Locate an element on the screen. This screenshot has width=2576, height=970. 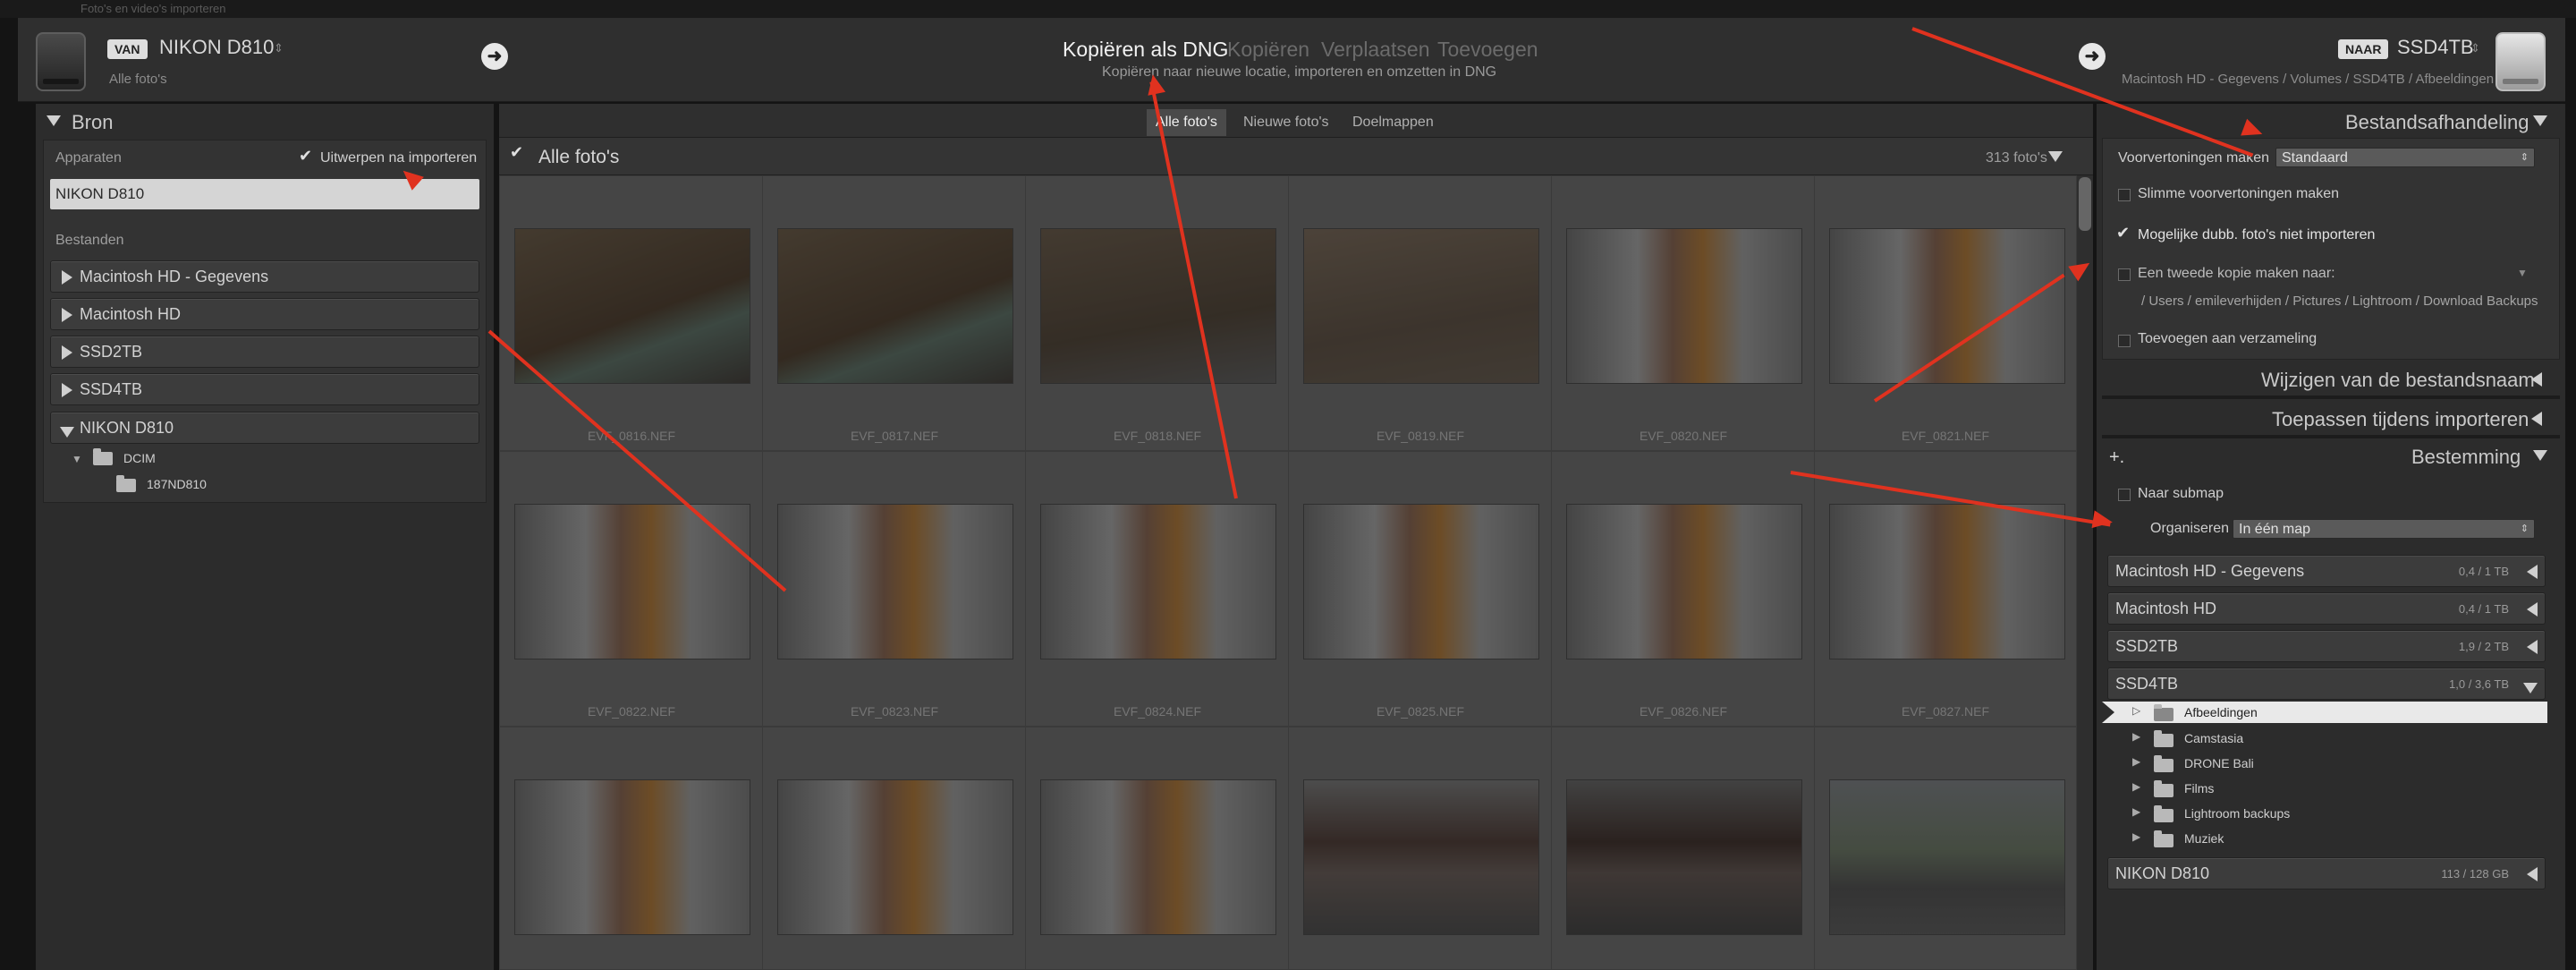
folder-drone-bali: DRONE Bali is located at coordinates (2219, 763).